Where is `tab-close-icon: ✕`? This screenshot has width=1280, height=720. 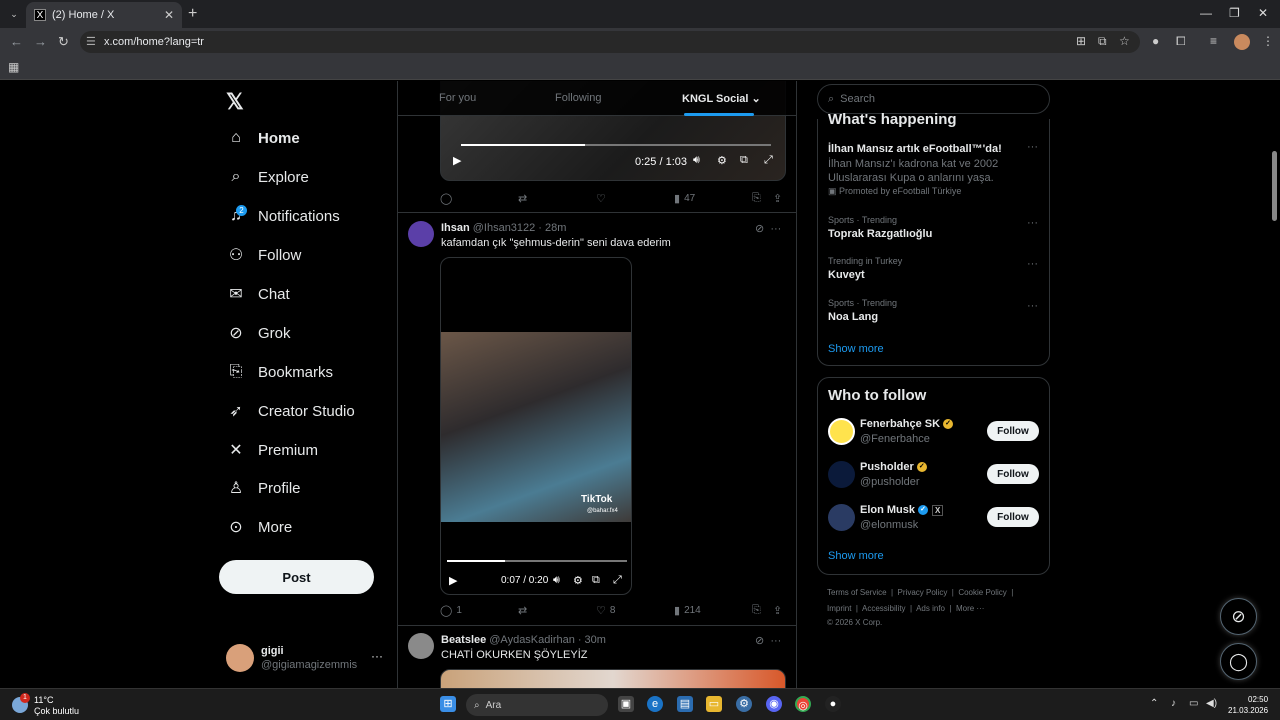
tab-close-icon: ✕ is located at coordinates (169, 15).